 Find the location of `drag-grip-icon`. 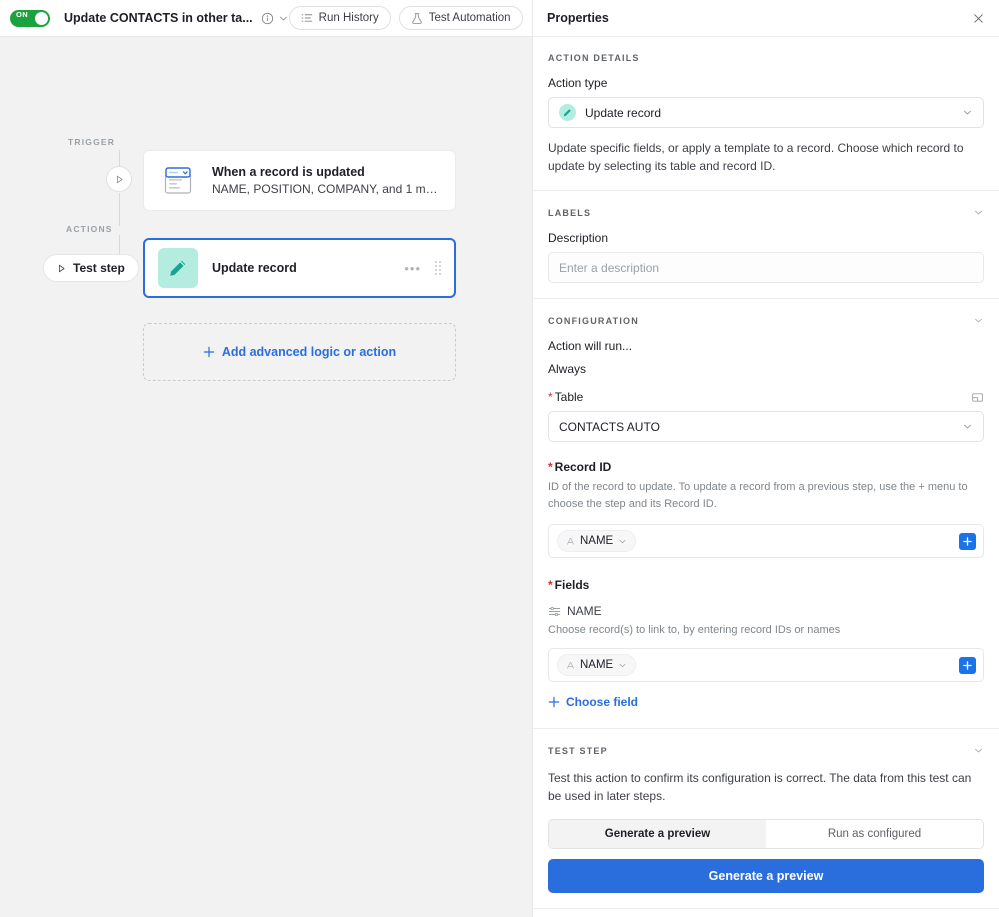

drag-grip-icon is located at coordinates (438, 268).